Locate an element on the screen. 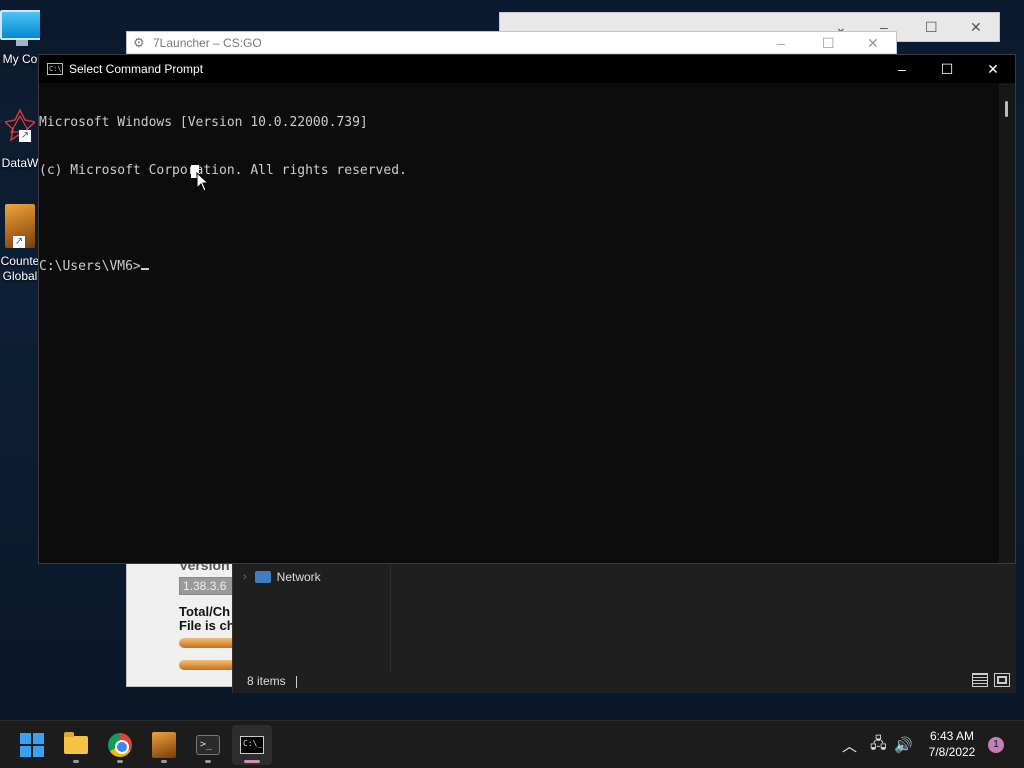  nav-item-label: Network is located at coordinates (298, 577).